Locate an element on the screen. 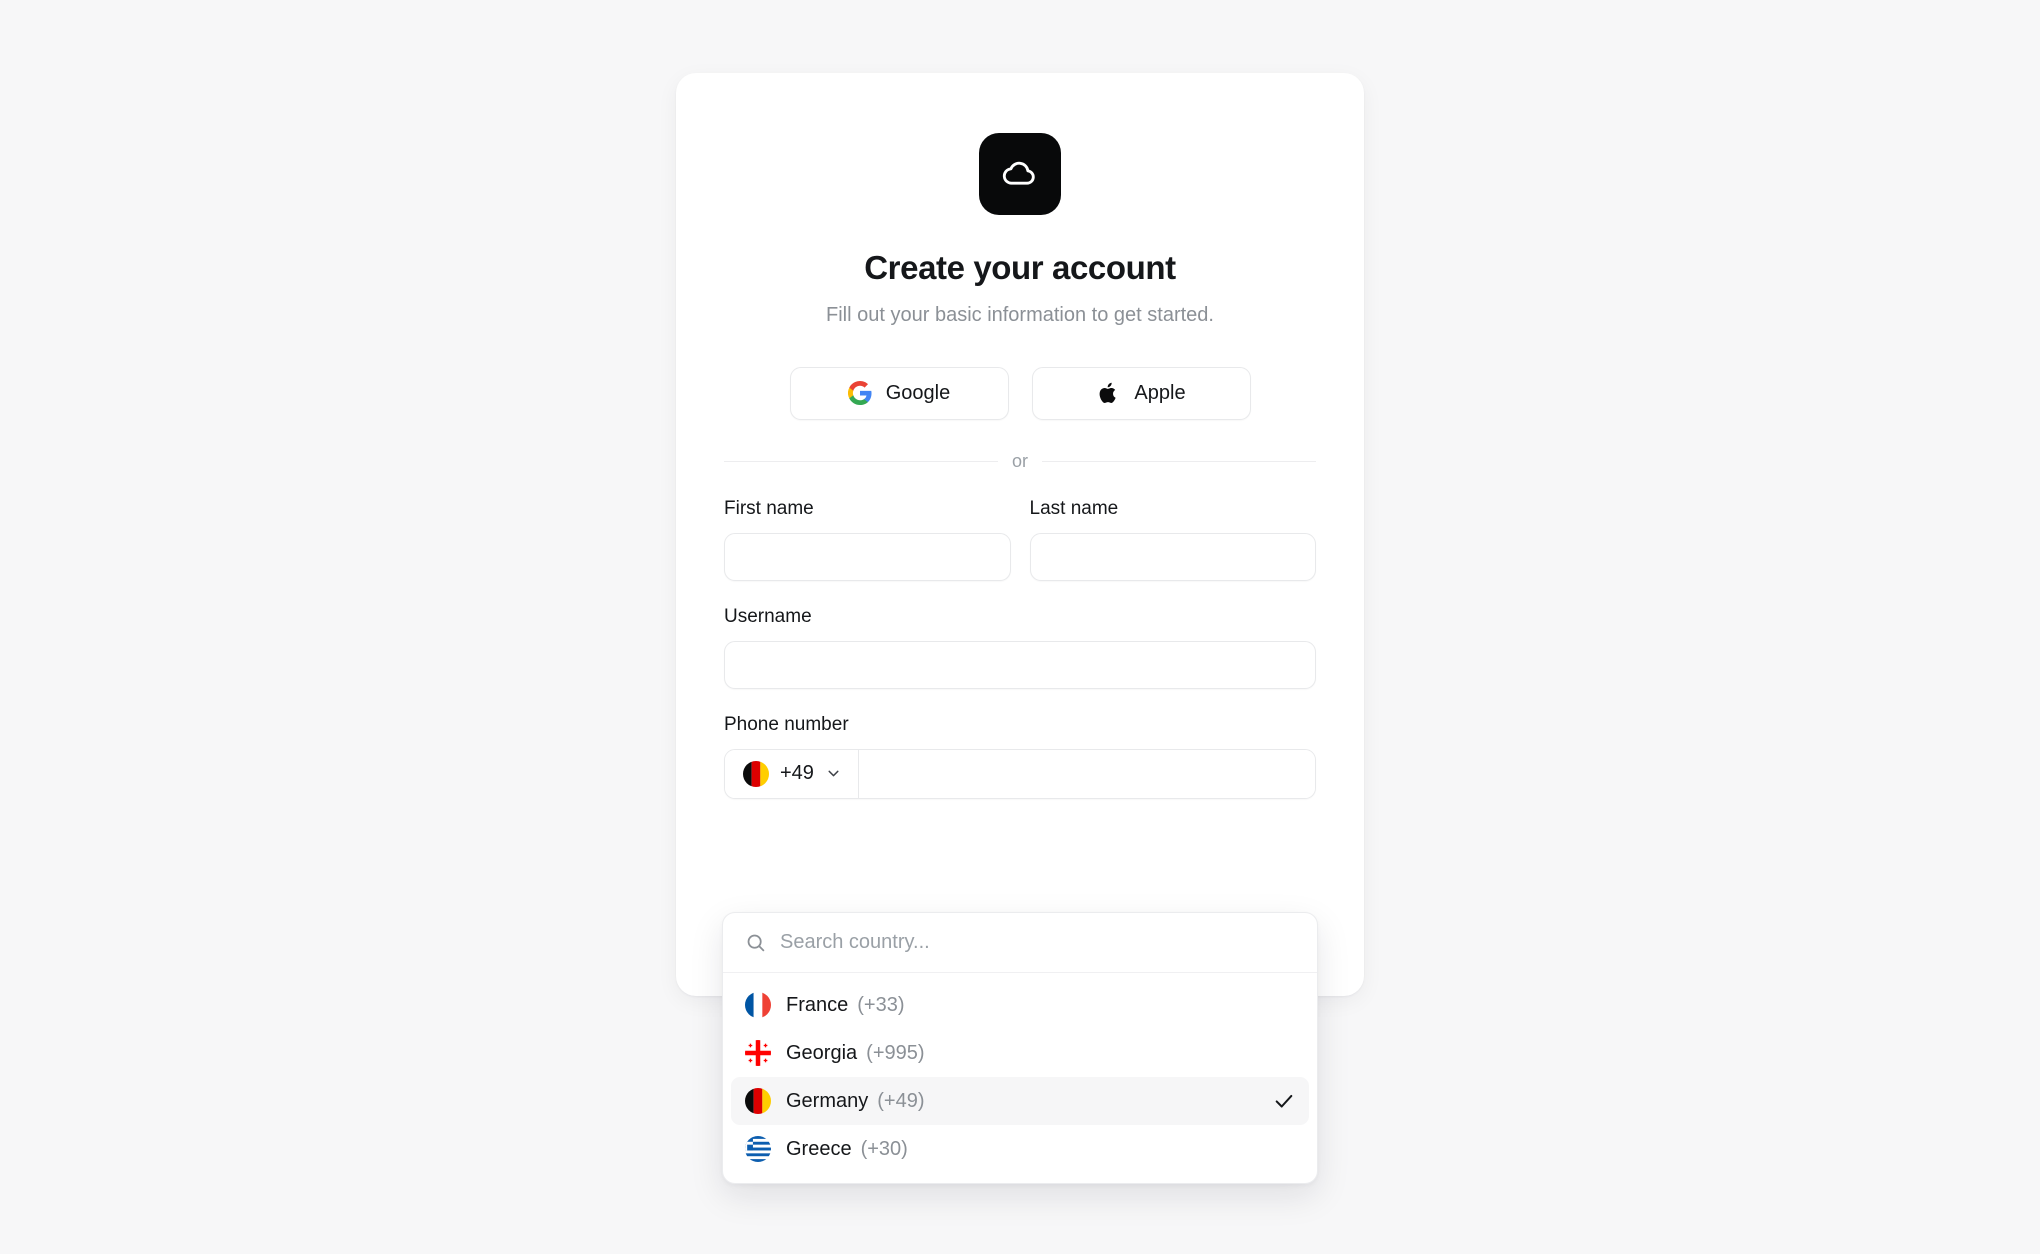 This screenshot has height=1254, width=2040. name-row: First name Last name is located at coordinates (1020, 539).